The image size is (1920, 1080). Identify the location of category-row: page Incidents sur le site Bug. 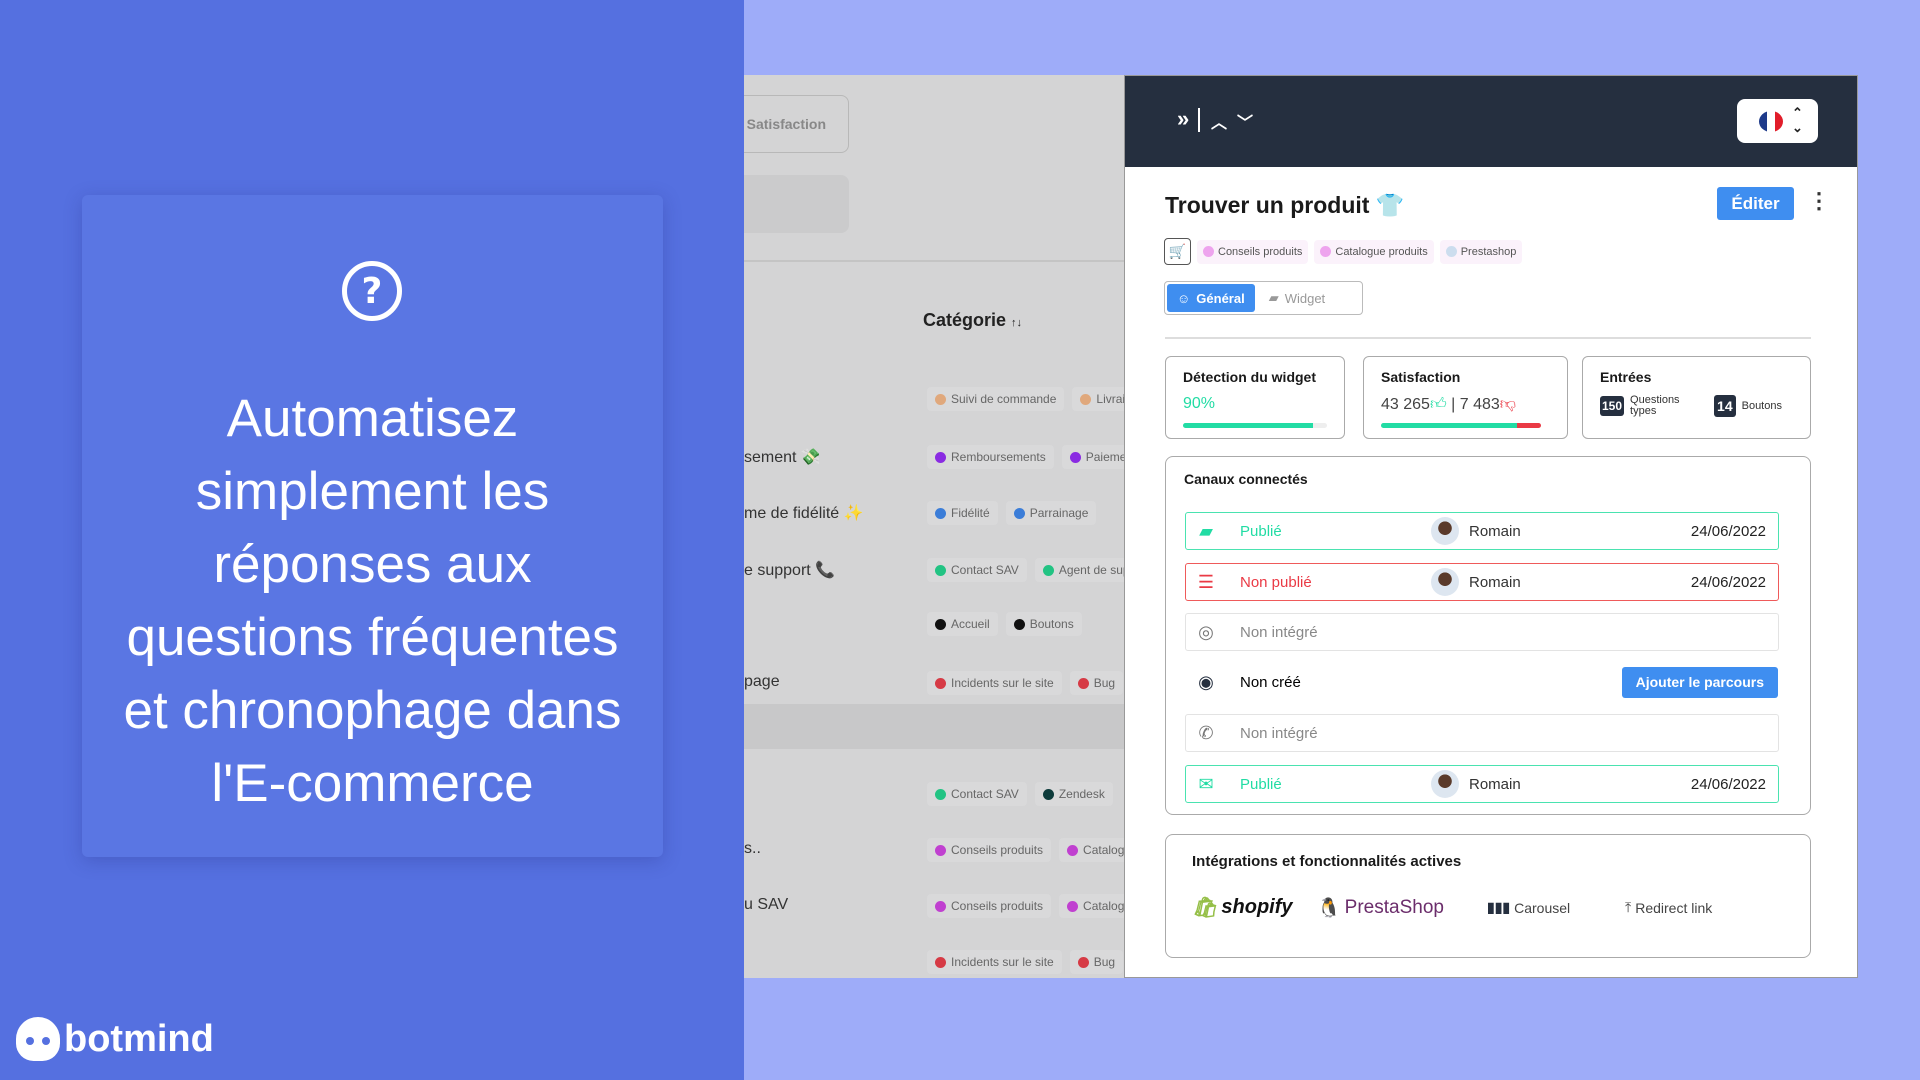
(934, 685).